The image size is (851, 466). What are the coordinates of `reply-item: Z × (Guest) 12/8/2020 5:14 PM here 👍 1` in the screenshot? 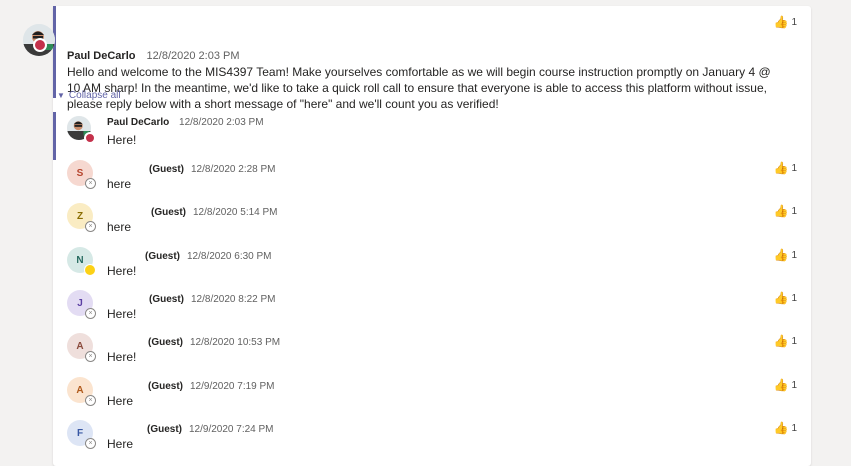 It's located at (432, 222).